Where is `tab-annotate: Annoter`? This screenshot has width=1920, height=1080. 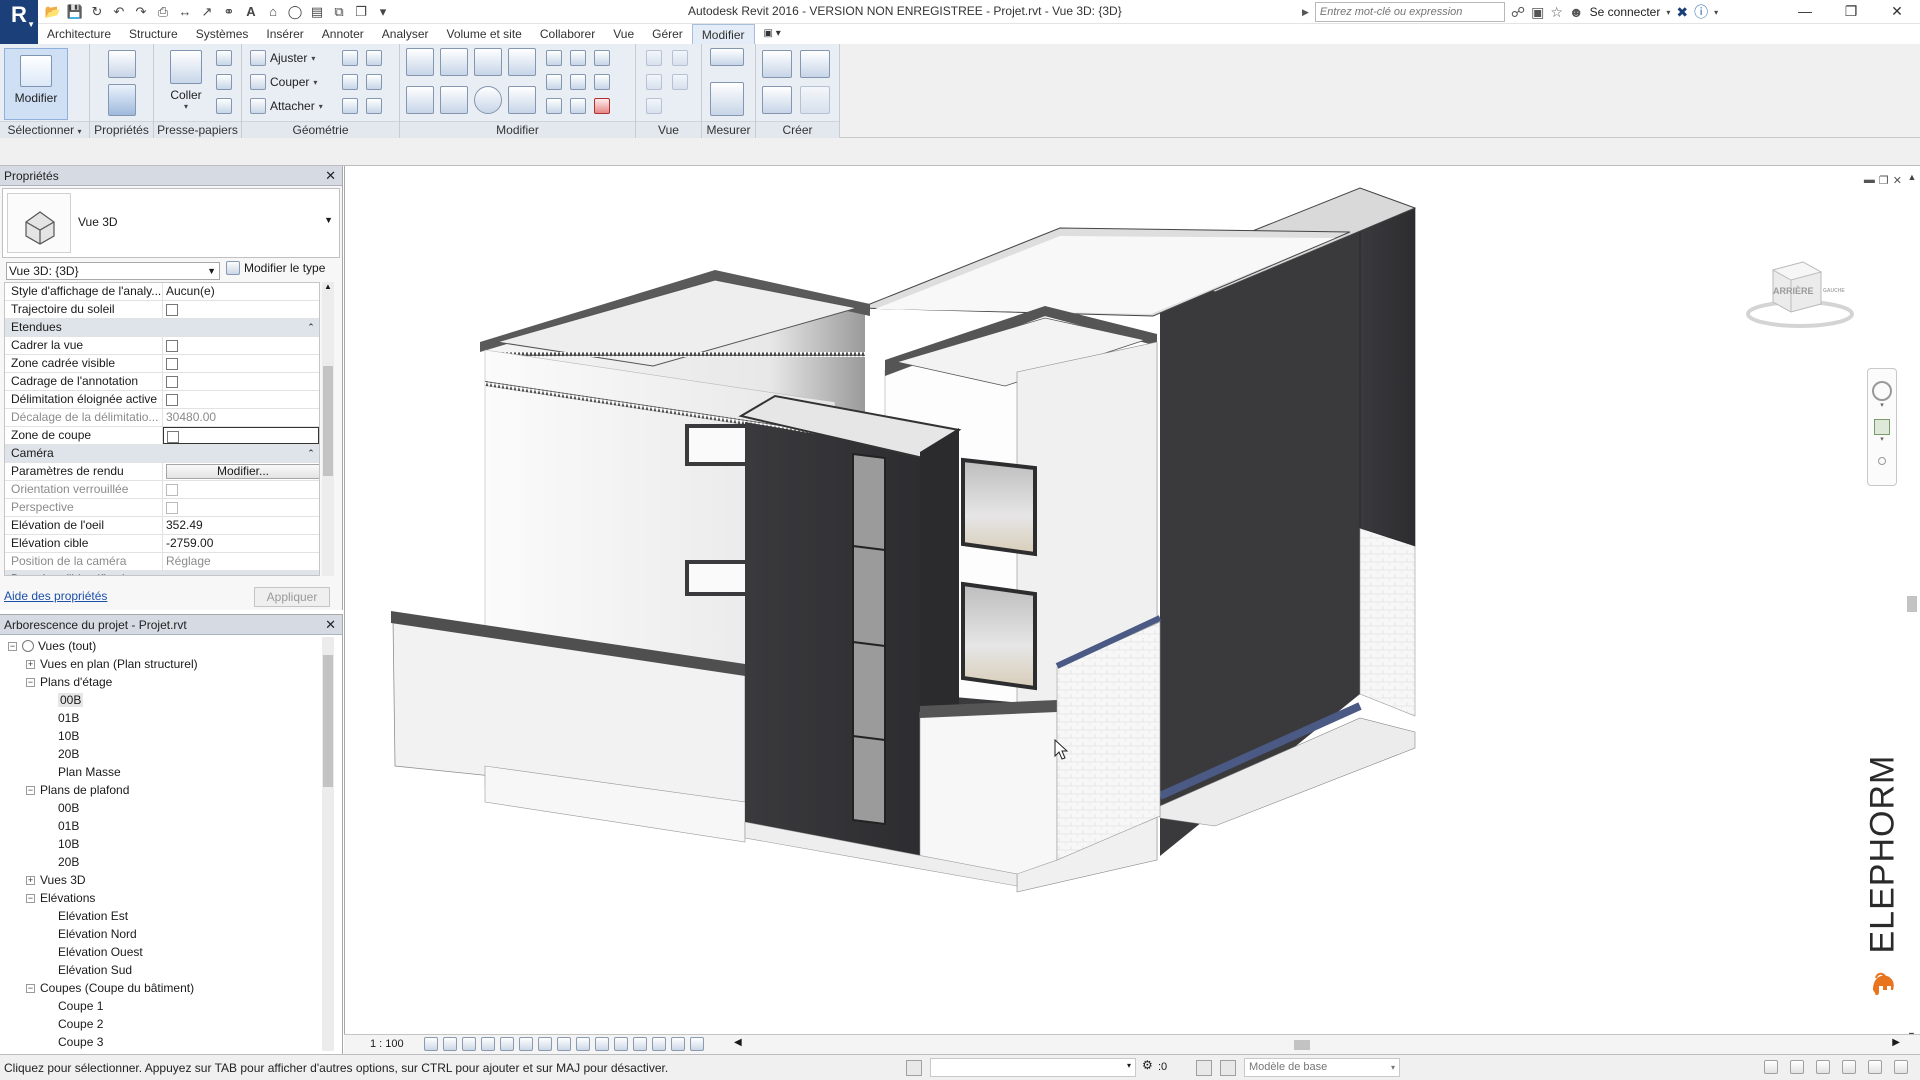 tab-annotate: Annoter is located at coordinates (343, 34).